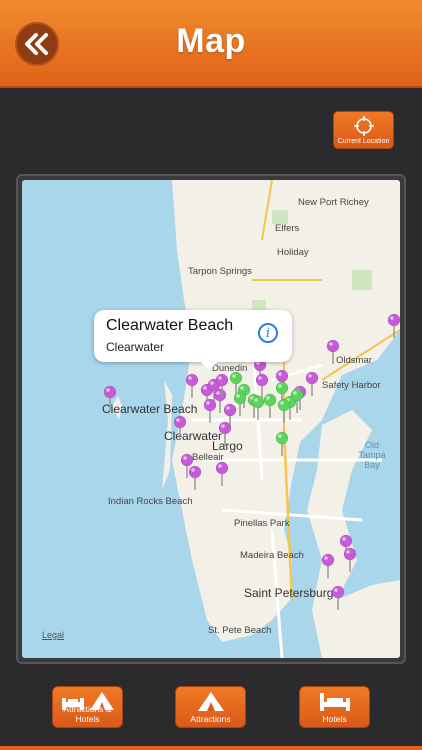  I want to click on map-callout: Clearwater Beach Clearwater i, so click(193, 340).